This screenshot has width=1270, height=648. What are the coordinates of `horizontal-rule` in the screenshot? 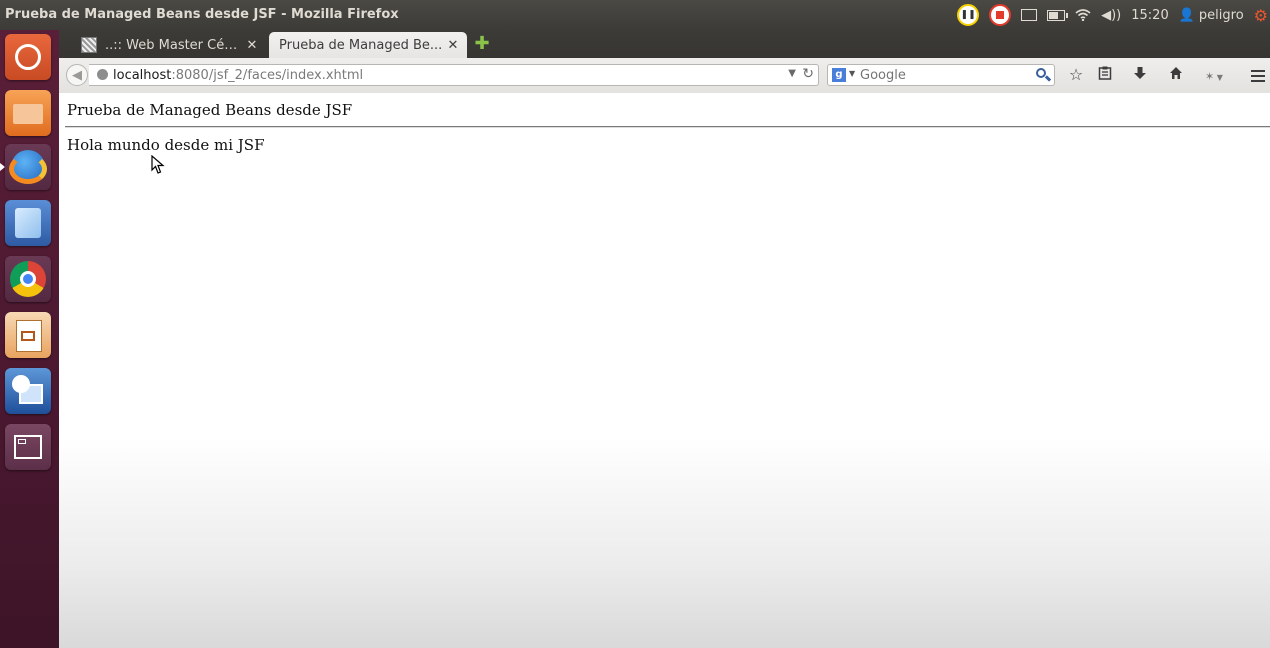 It's located at (667, 127).